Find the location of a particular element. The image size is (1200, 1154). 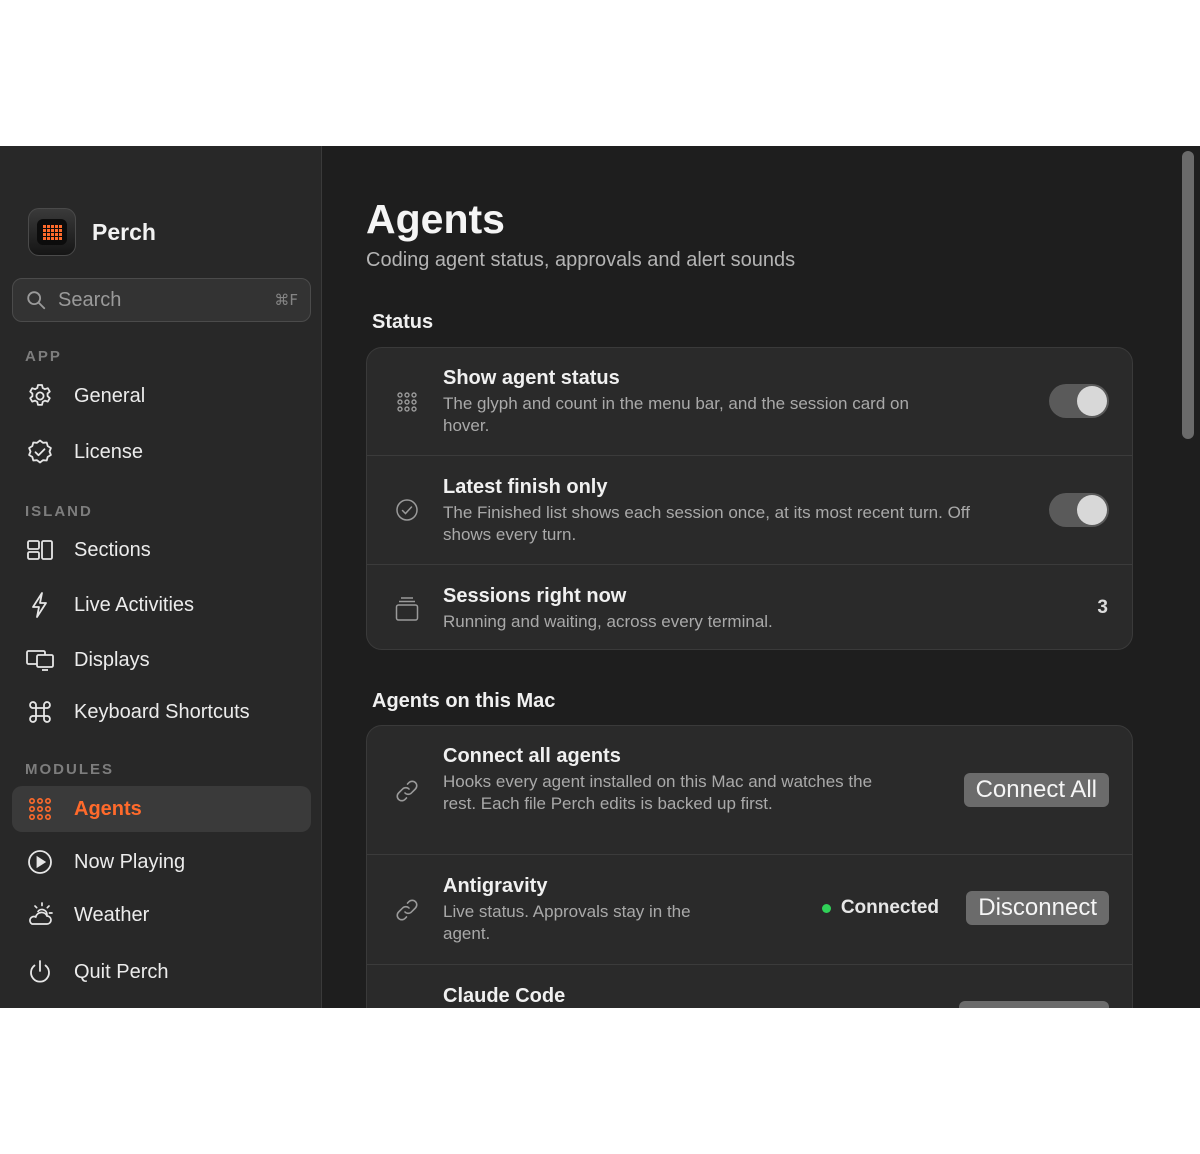

sidebar-item-label: General is located at coordinates (110, 395).